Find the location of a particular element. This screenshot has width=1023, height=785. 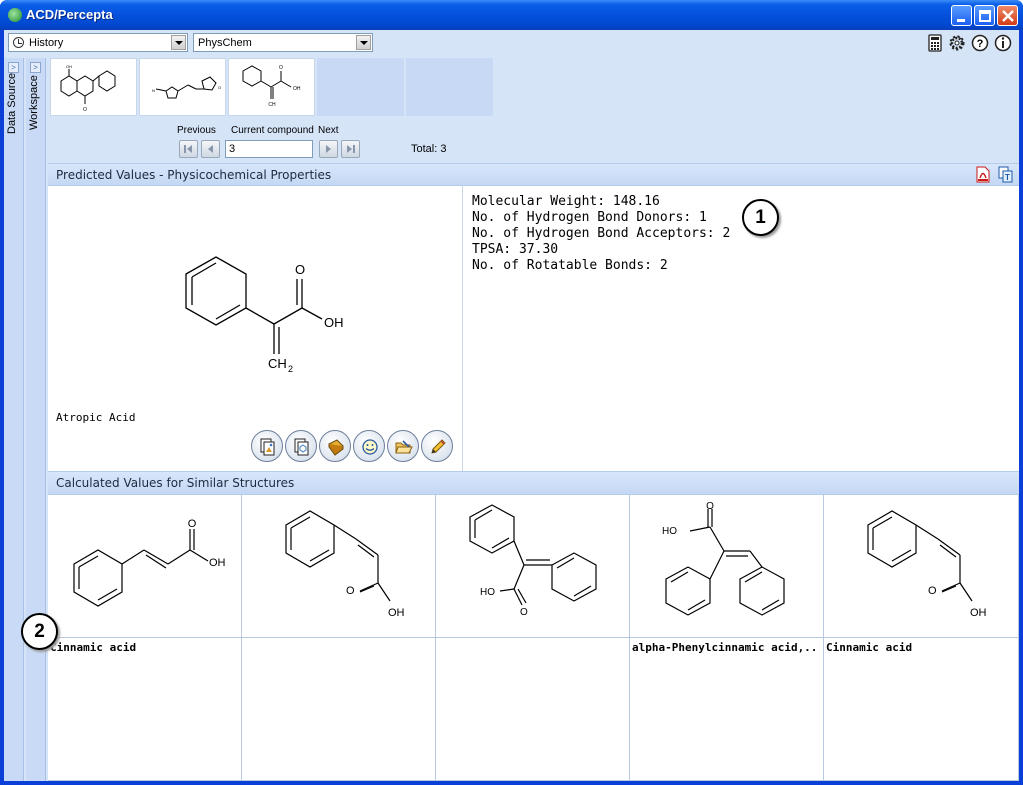

hbond-acceptors: No. of Hydrogen Bond Acceptors: 2 is located at coordinates (601, 233).